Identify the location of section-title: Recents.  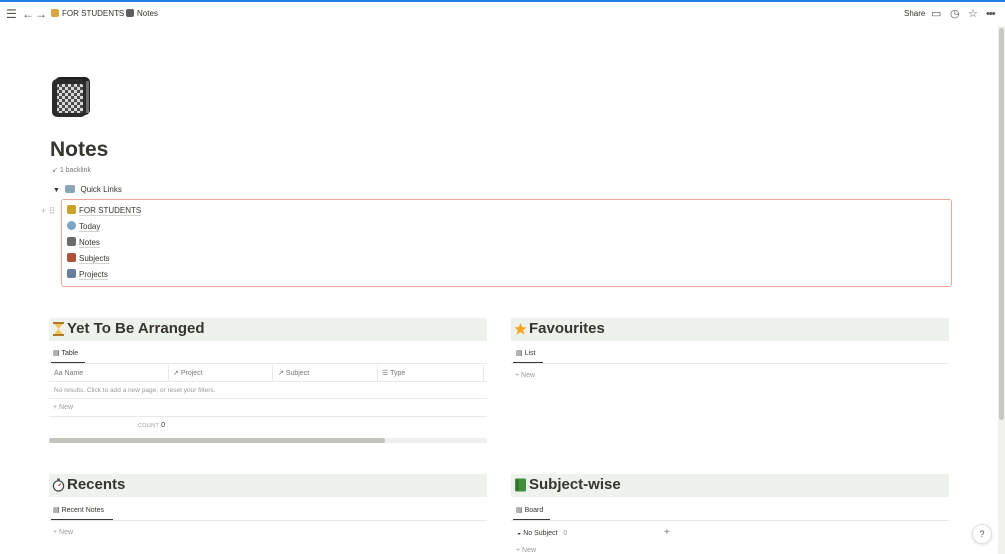
(96, 484).